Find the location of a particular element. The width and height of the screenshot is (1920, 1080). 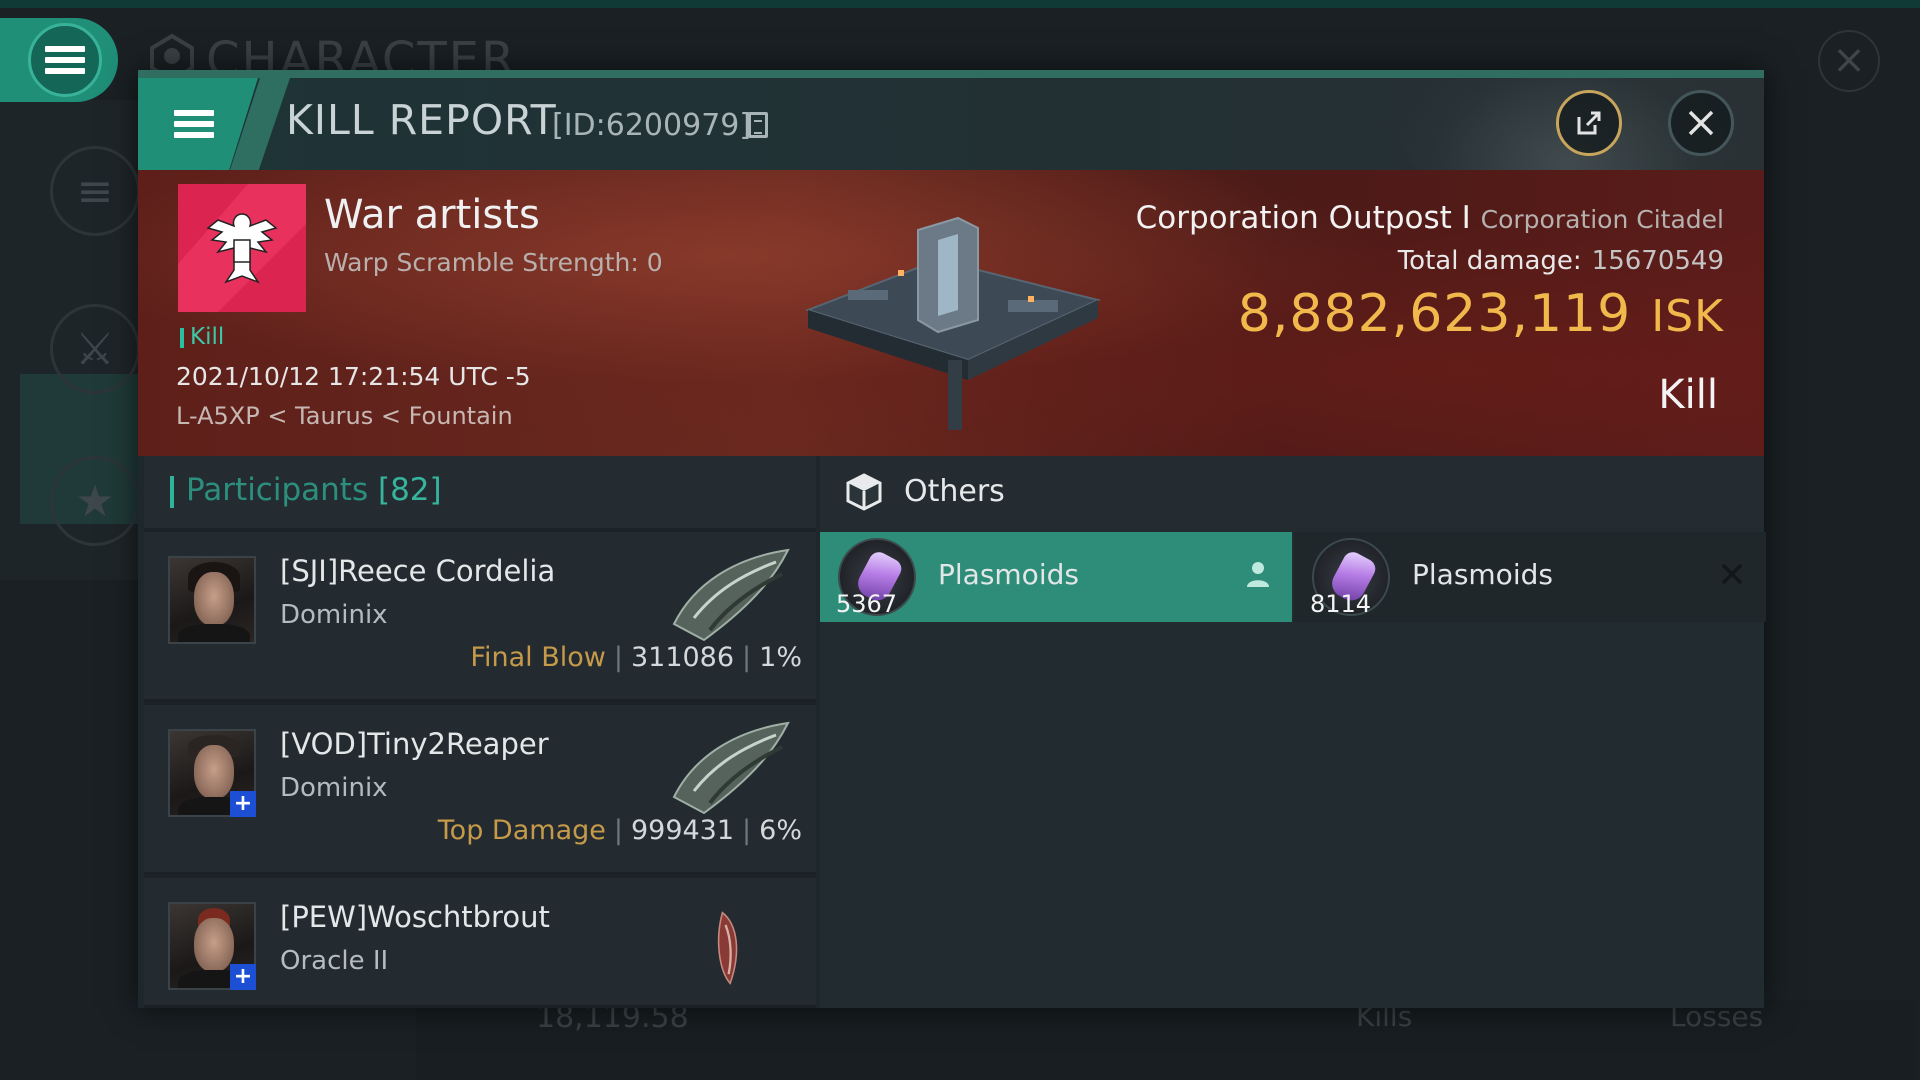

background-bottom-panel: 18,119.58 Kills Losses is located at coordinates (1166, 1040).